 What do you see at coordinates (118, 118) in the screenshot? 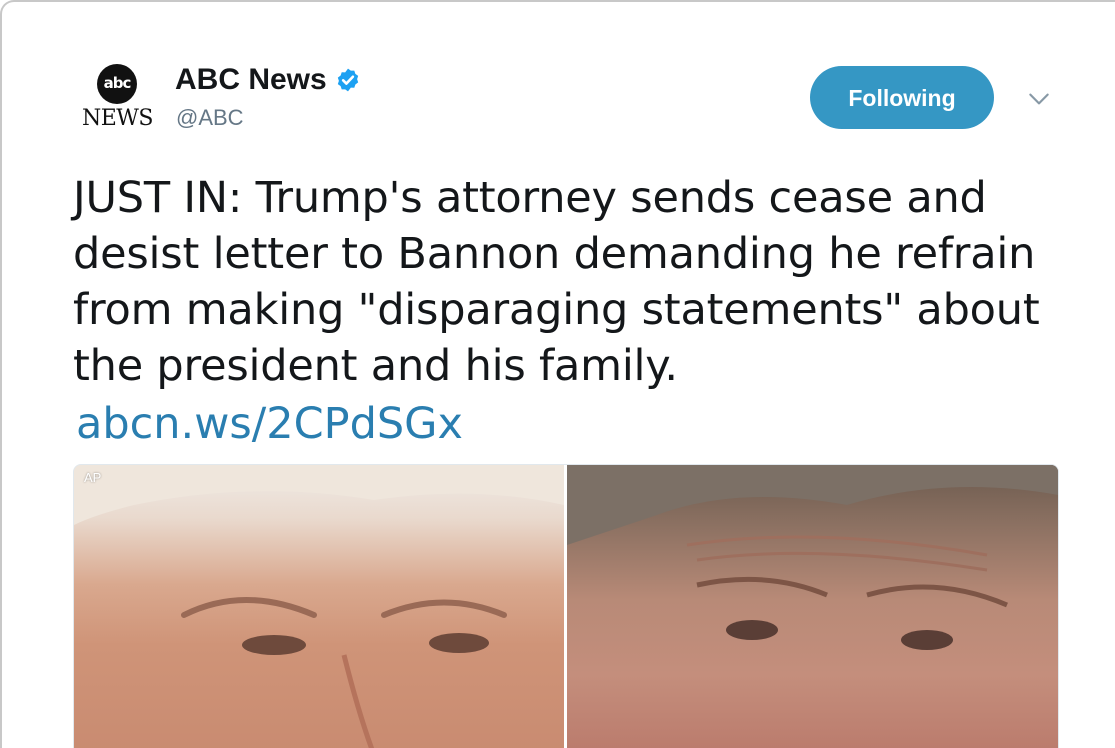
I see `news-logo-text: NEWS` at bounding box center [118, 118].